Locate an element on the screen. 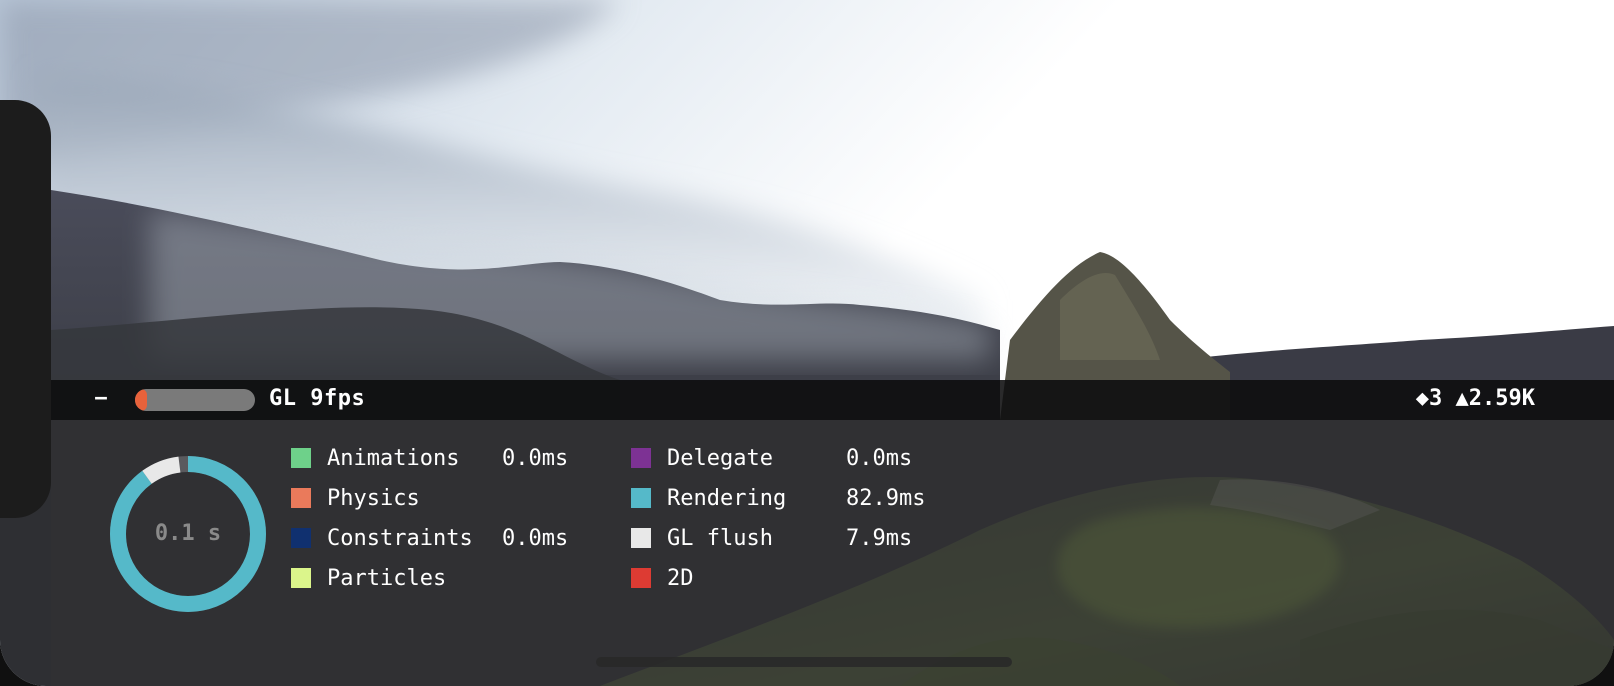 This screenshot has height=686, width=1614. legend-label: GL flush is located at coordinates (720, 538).